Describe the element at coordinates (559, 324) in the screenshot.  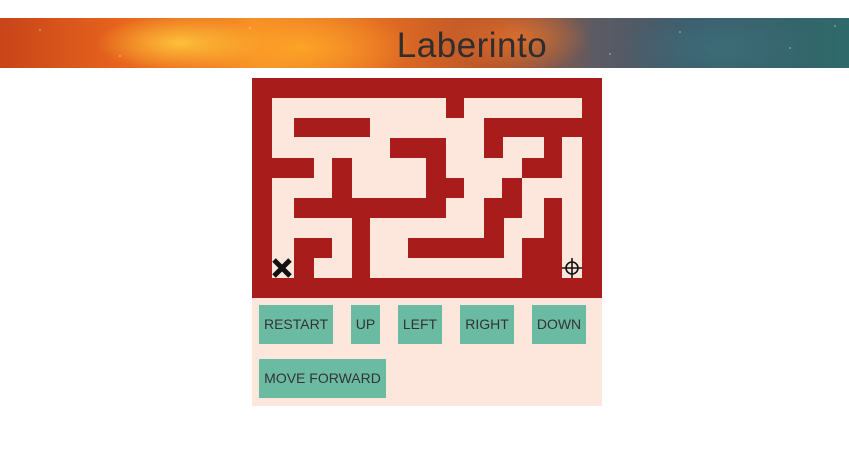
I see `down-button: DOWN` at that location.